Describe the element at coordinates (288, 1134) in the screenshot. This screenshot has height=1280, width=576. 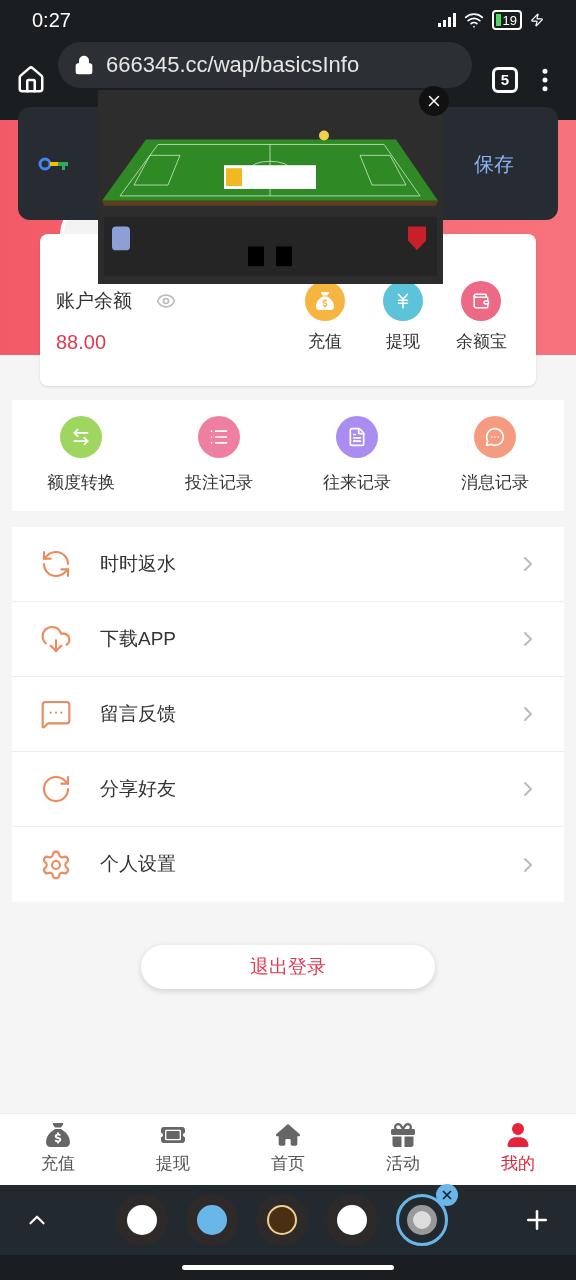
I see `house-icon` at that location.